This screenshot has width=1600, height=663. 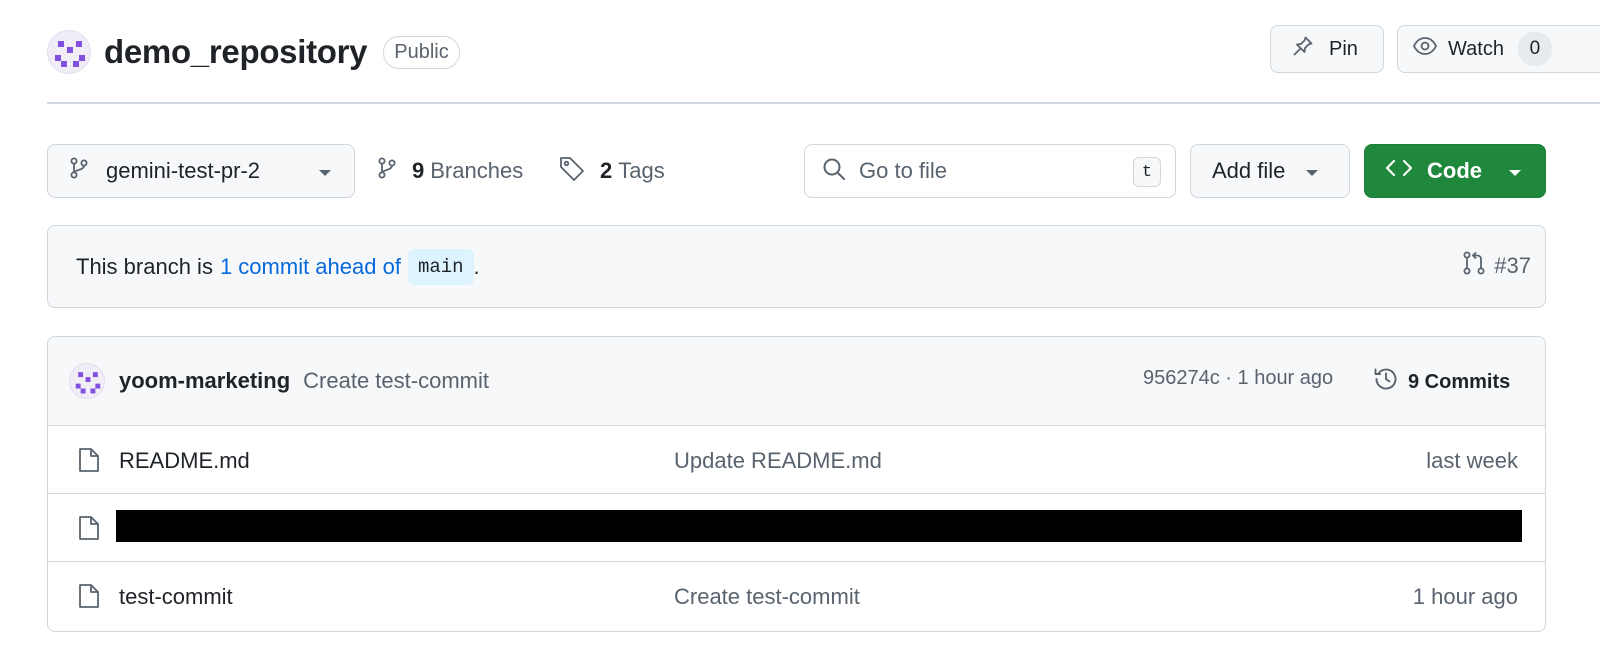 I want to click on branches-label: Branches, so click(x=477, y=170).